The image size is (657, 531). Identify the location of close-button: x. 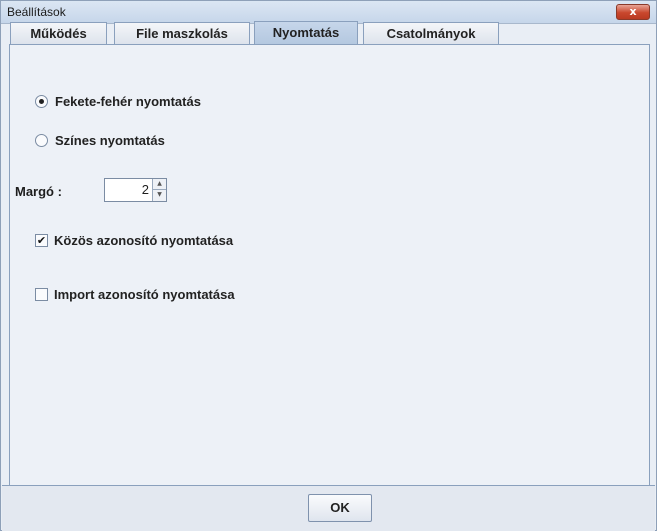
(633, 12).